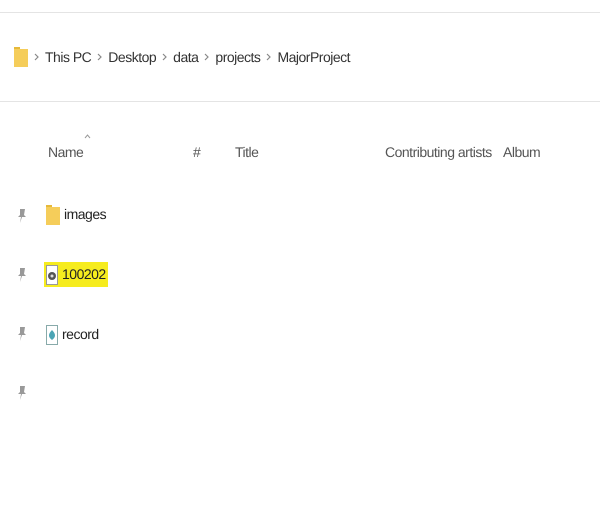 This screenshot has width=600, height=522. I want to click on file-item: record, so click(72, 334).